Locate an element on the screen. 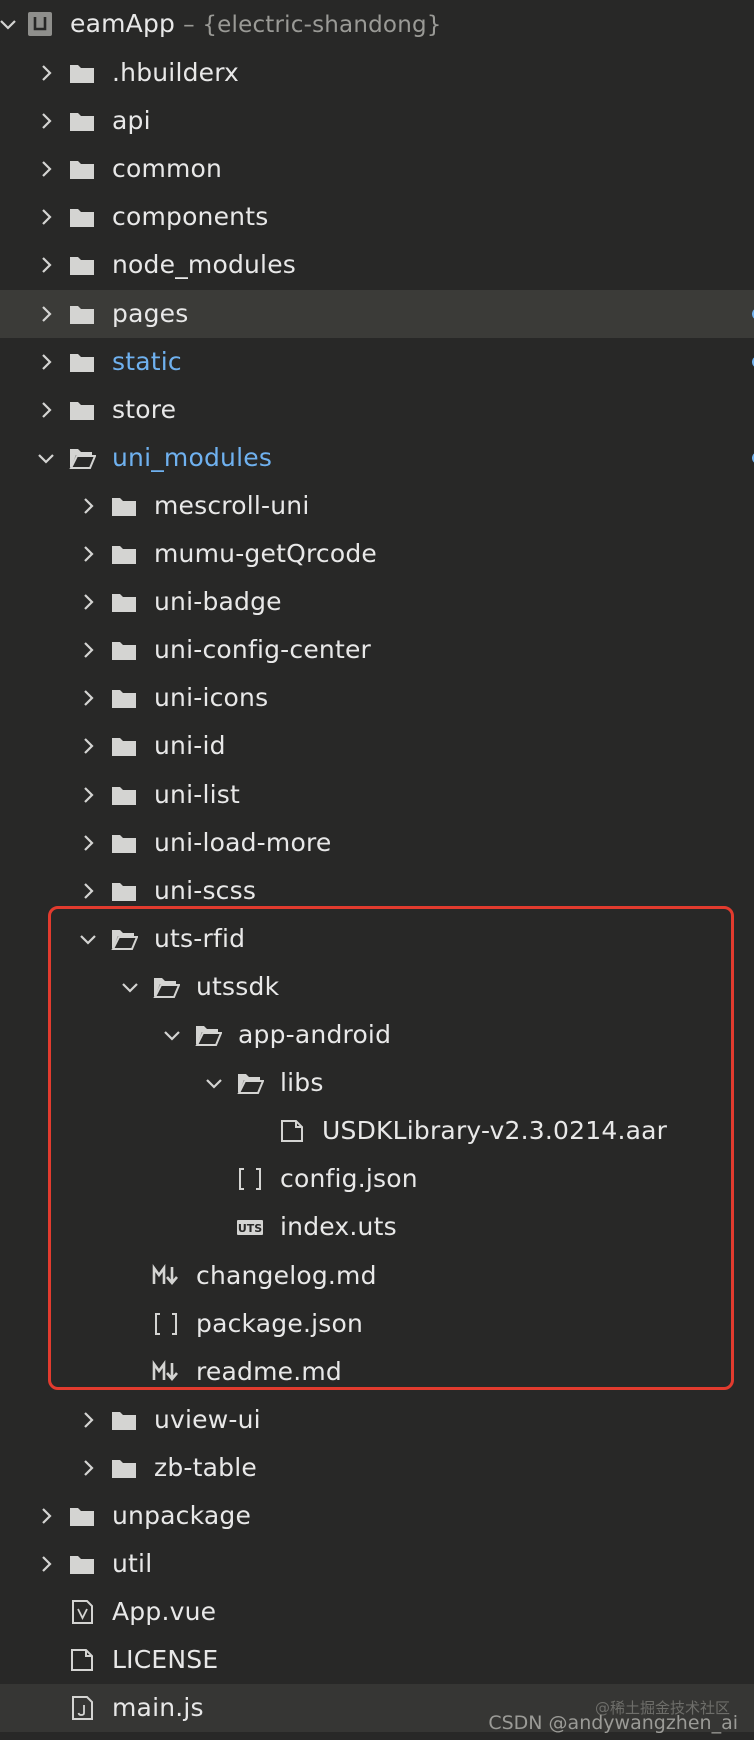 The image size is (754, 1740). tree-item-api: api is located at coordinates (377, 121).